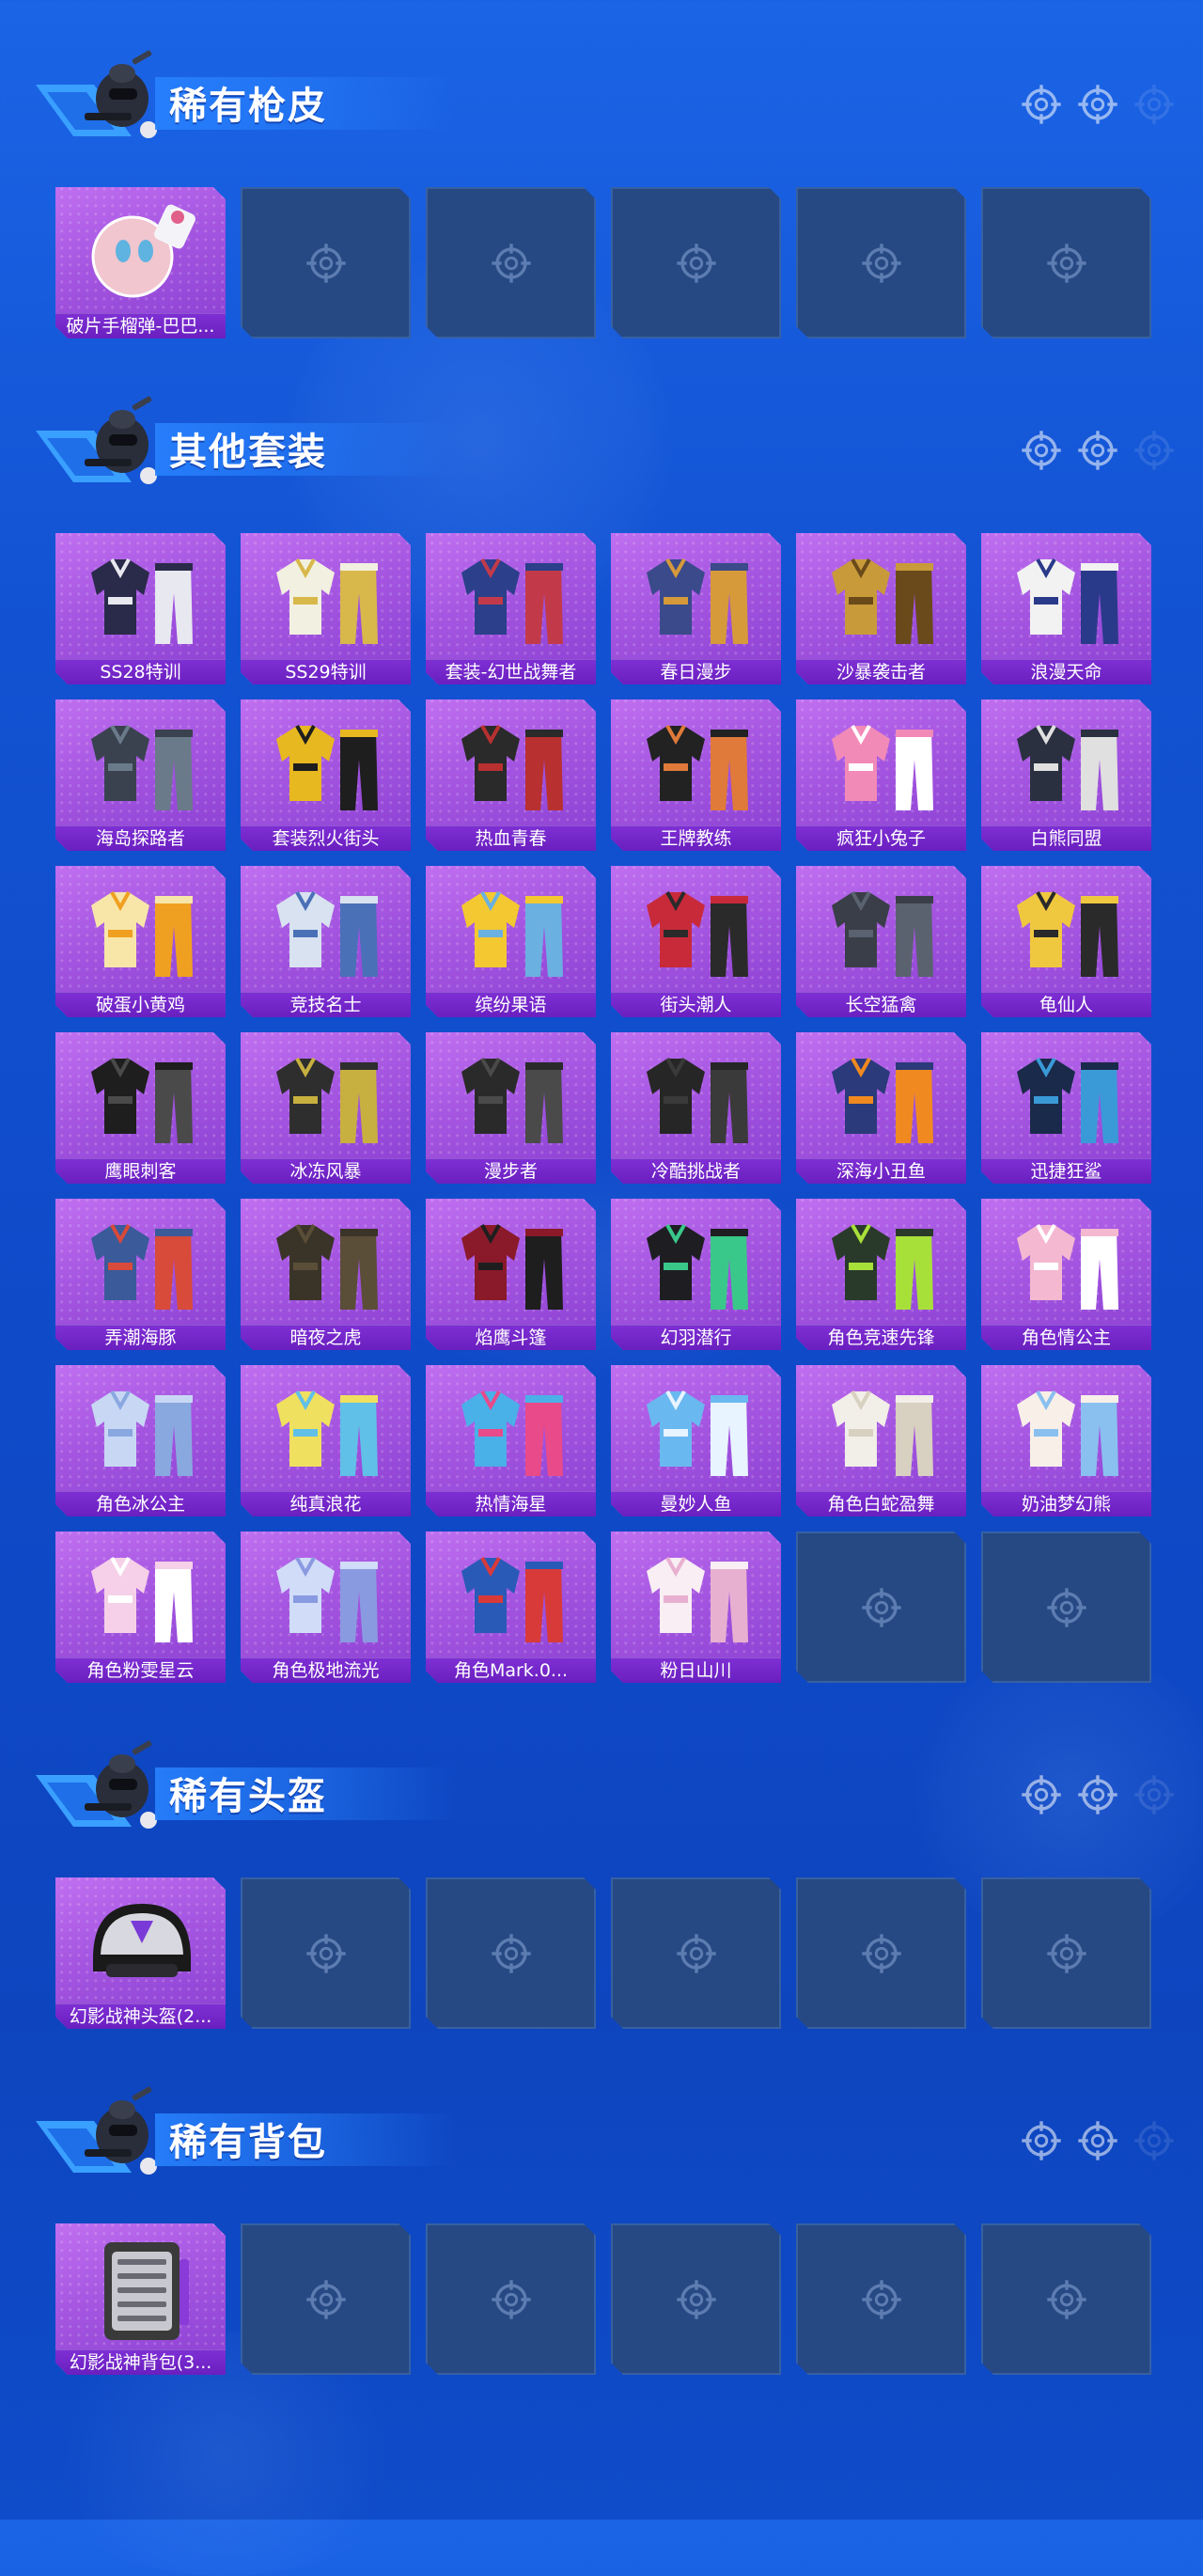 This screenshot has height=2576, width=1203. I want to click on item-card: 竞技名士, so click(326, 942).